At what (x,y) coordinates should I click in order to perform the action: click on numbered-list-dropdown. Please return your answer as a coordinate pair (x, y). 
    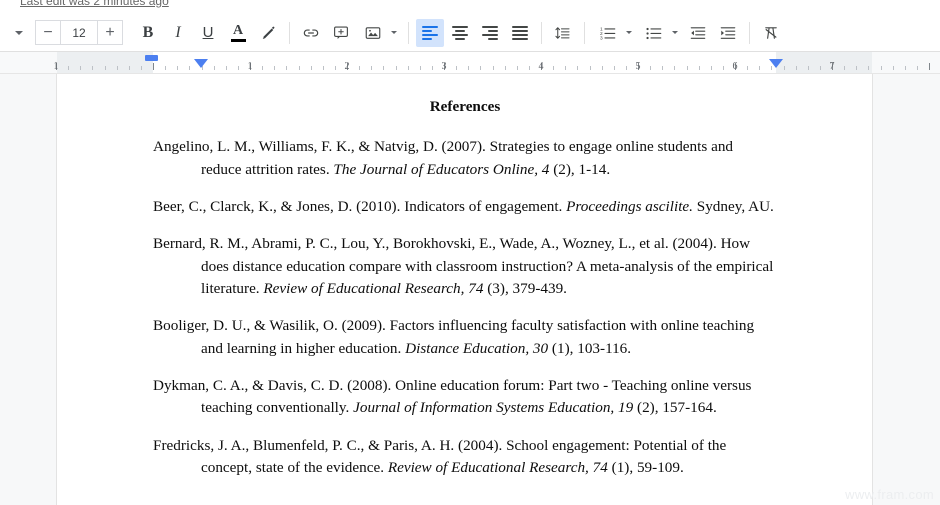
    Looking at the image, I should click on (629, 33).